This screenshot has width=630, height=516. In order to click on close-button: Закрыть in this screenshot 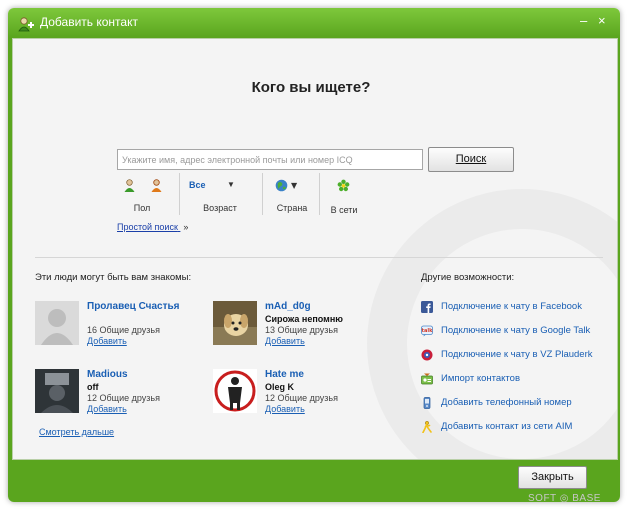, I will do `click(552, 477)`.